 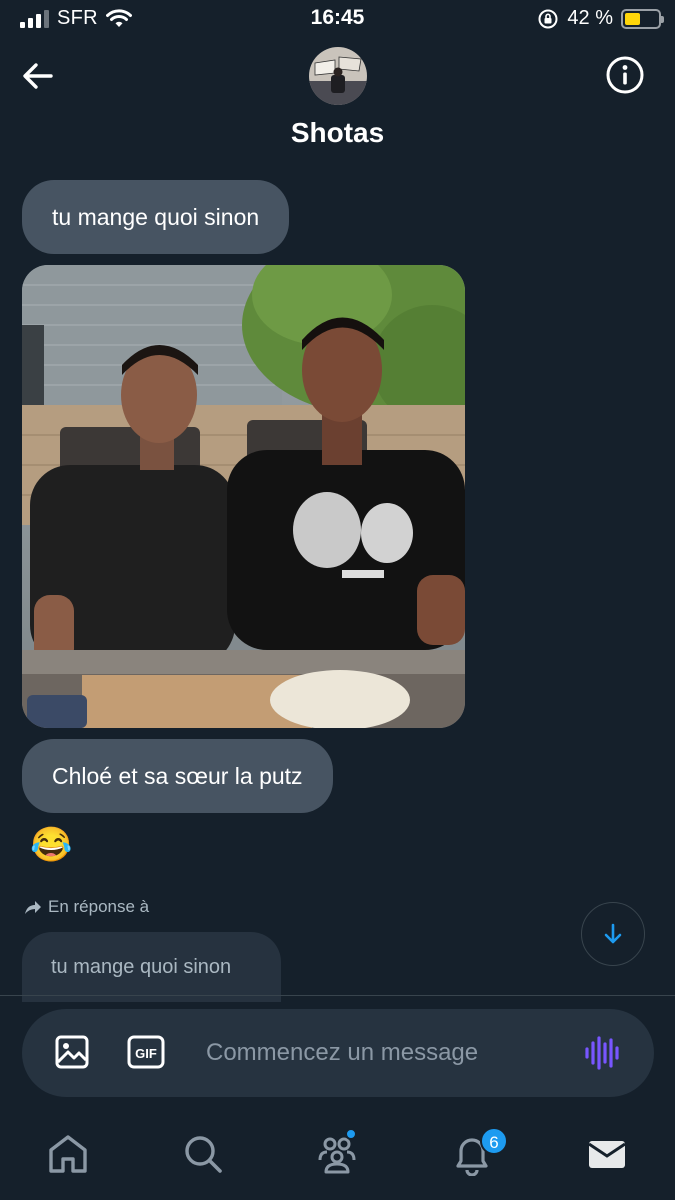 I want to click on message-text: Chloé et sa sœur la putz, so click(x=177, y=776).